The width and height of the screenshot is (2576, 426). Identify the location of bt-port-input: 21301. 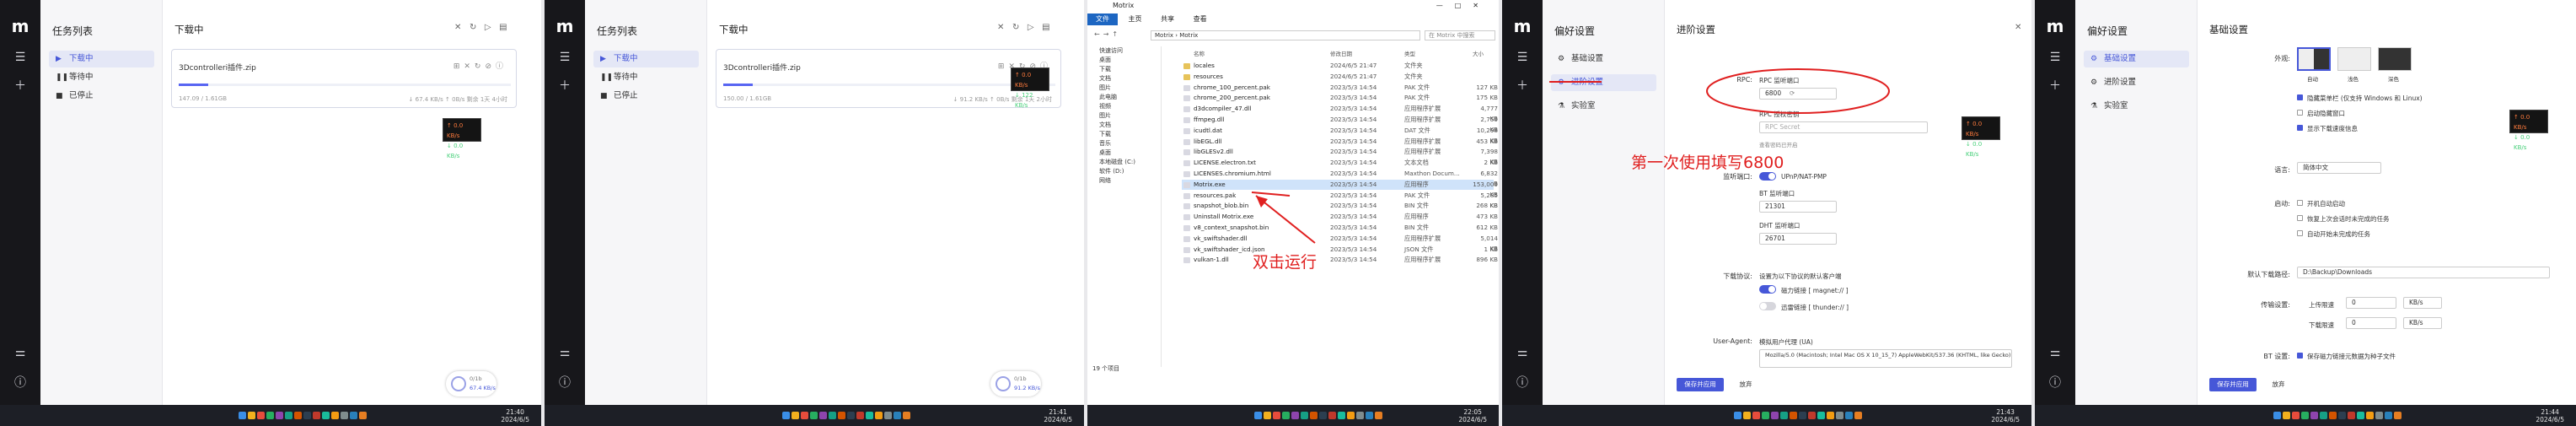
(1798, 207).